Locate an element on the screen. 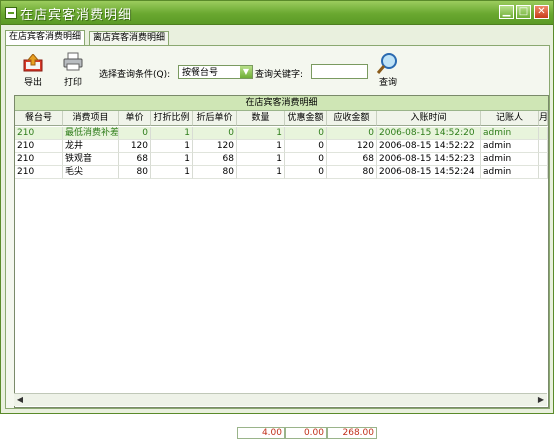  col-header-table-no: 餐台号 is located at coordinates (39, 118).